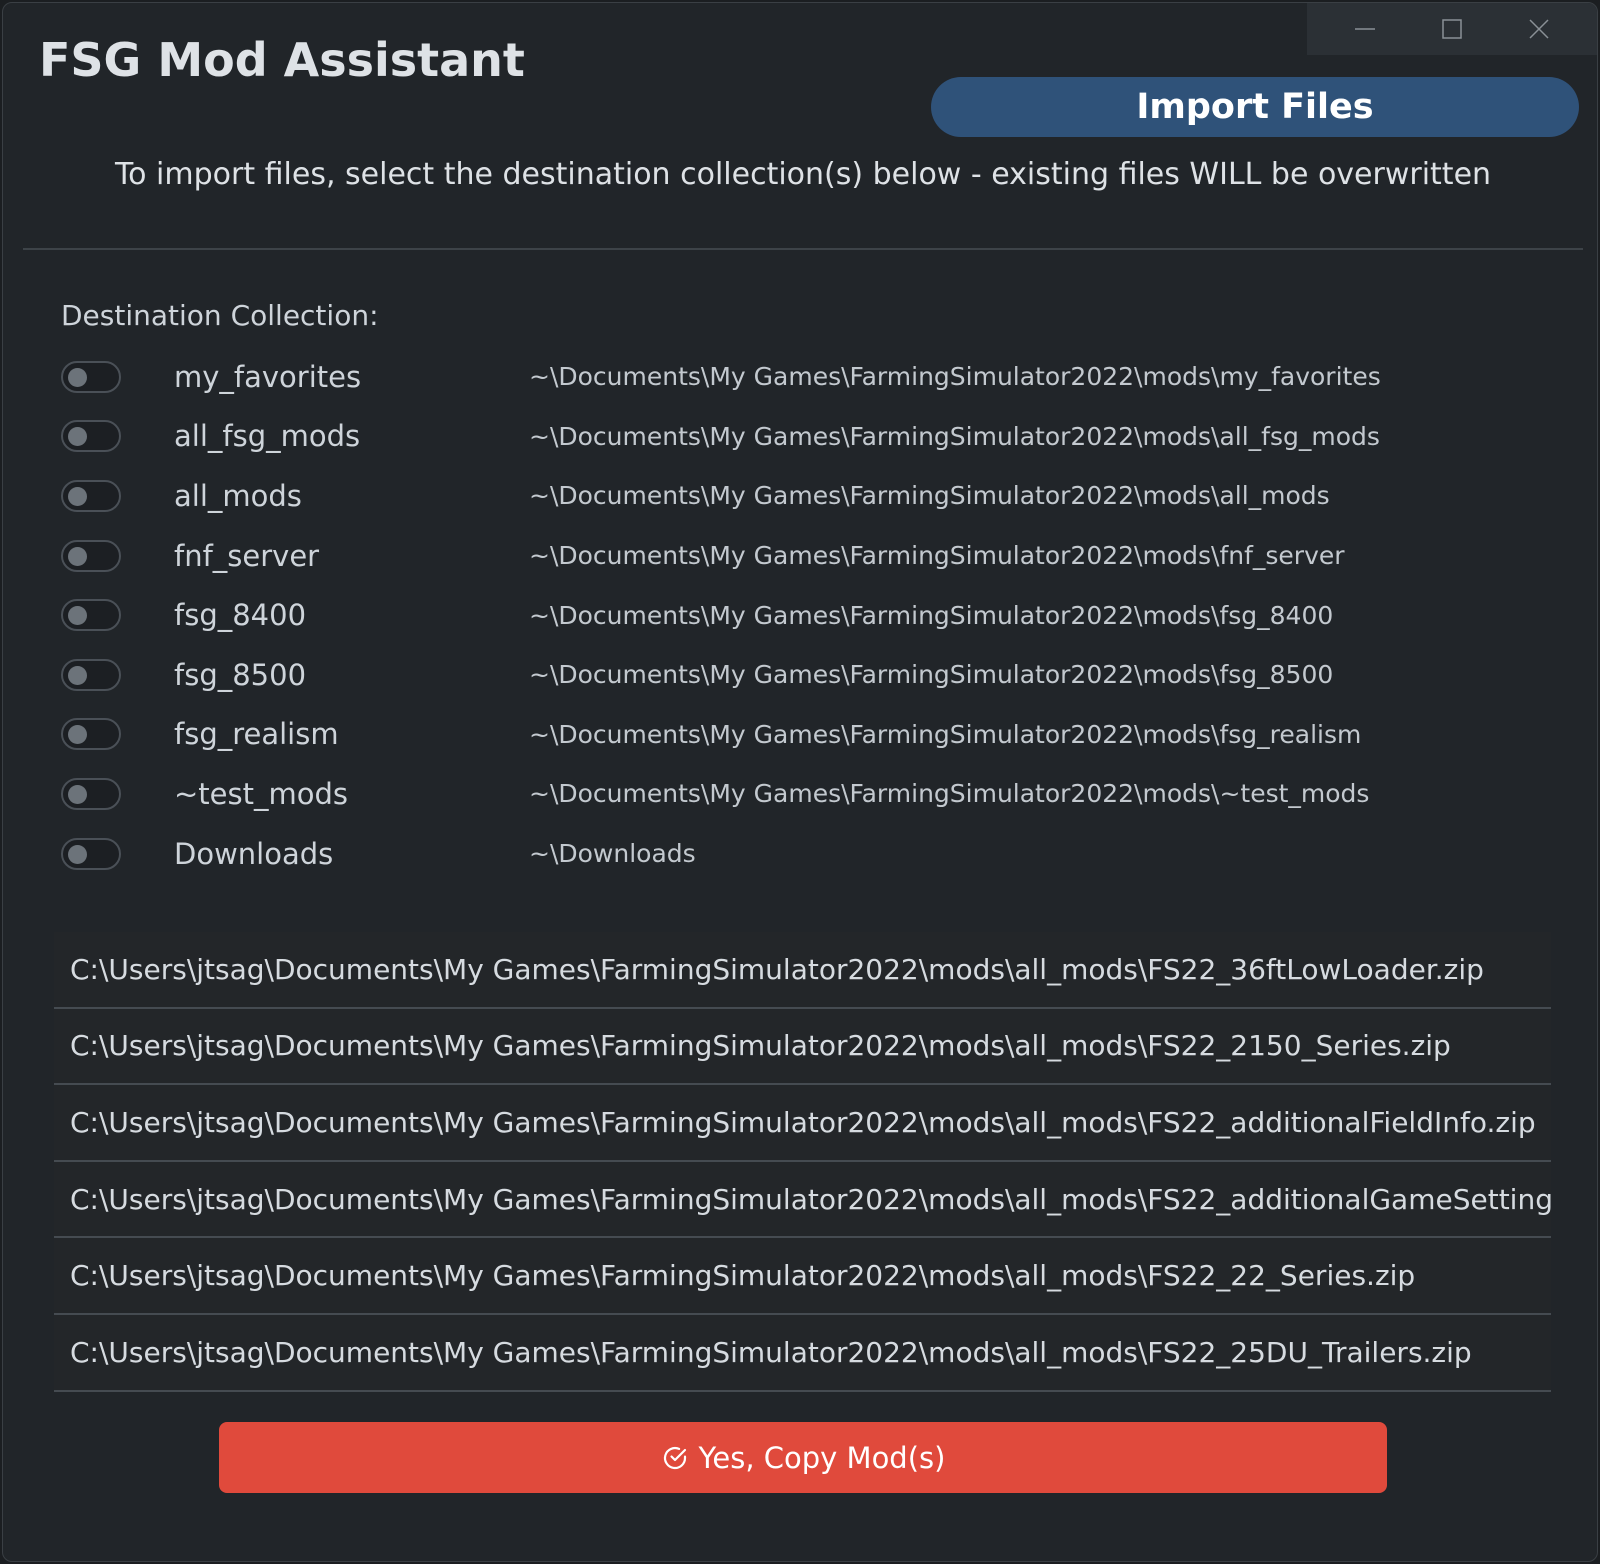 This screenshot has width=1600, height=1564. I want to click on minimize-icon, so click(1364, 29).